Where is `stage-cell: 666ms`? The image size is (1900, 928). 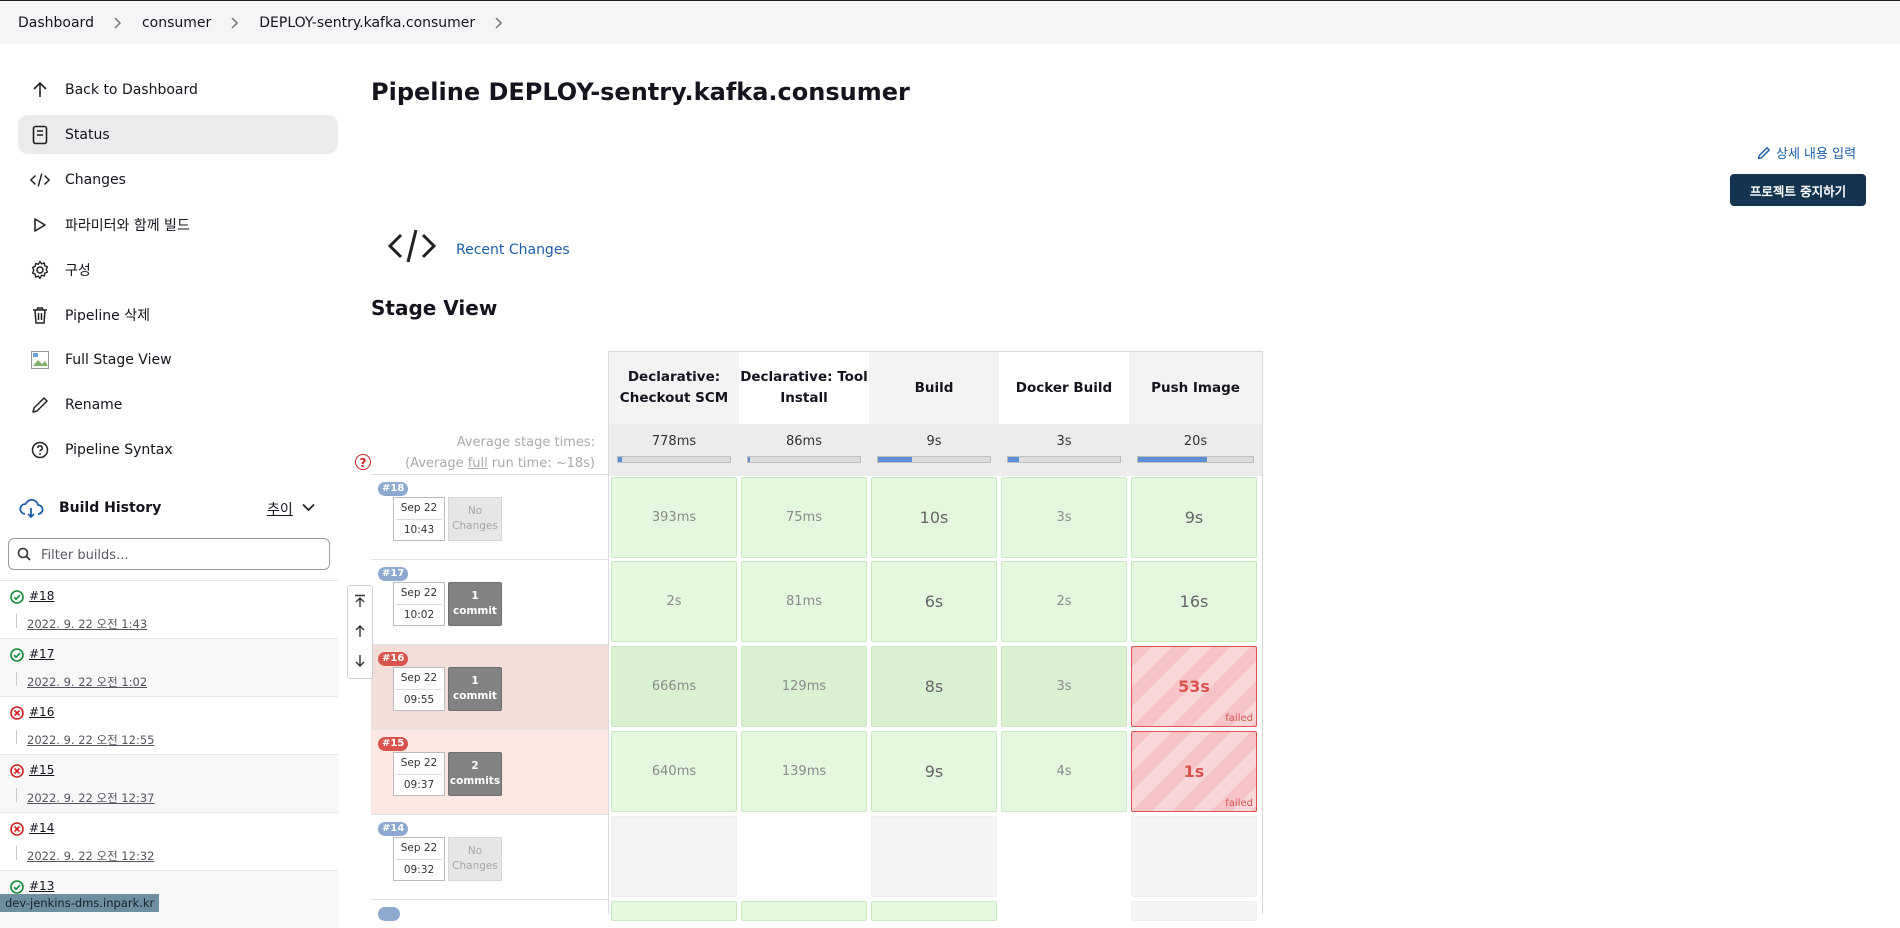
stage-cell: 666ms is located at coordinates (674, 686).